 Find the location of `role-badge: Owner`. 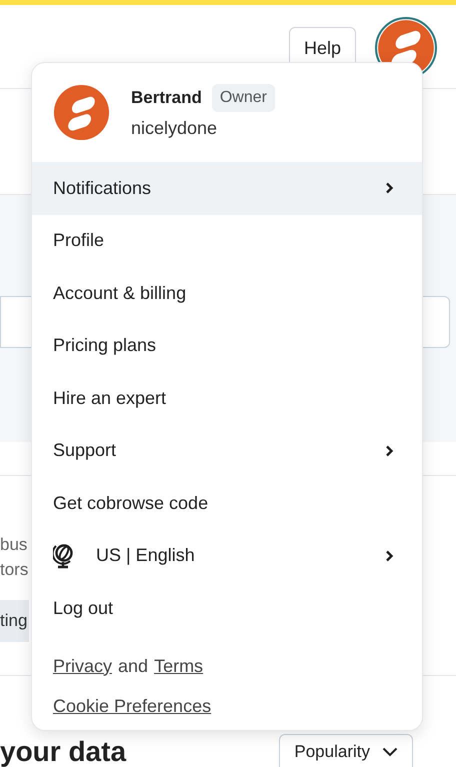

role-badge: Owner is located at coordinates (243, 98).